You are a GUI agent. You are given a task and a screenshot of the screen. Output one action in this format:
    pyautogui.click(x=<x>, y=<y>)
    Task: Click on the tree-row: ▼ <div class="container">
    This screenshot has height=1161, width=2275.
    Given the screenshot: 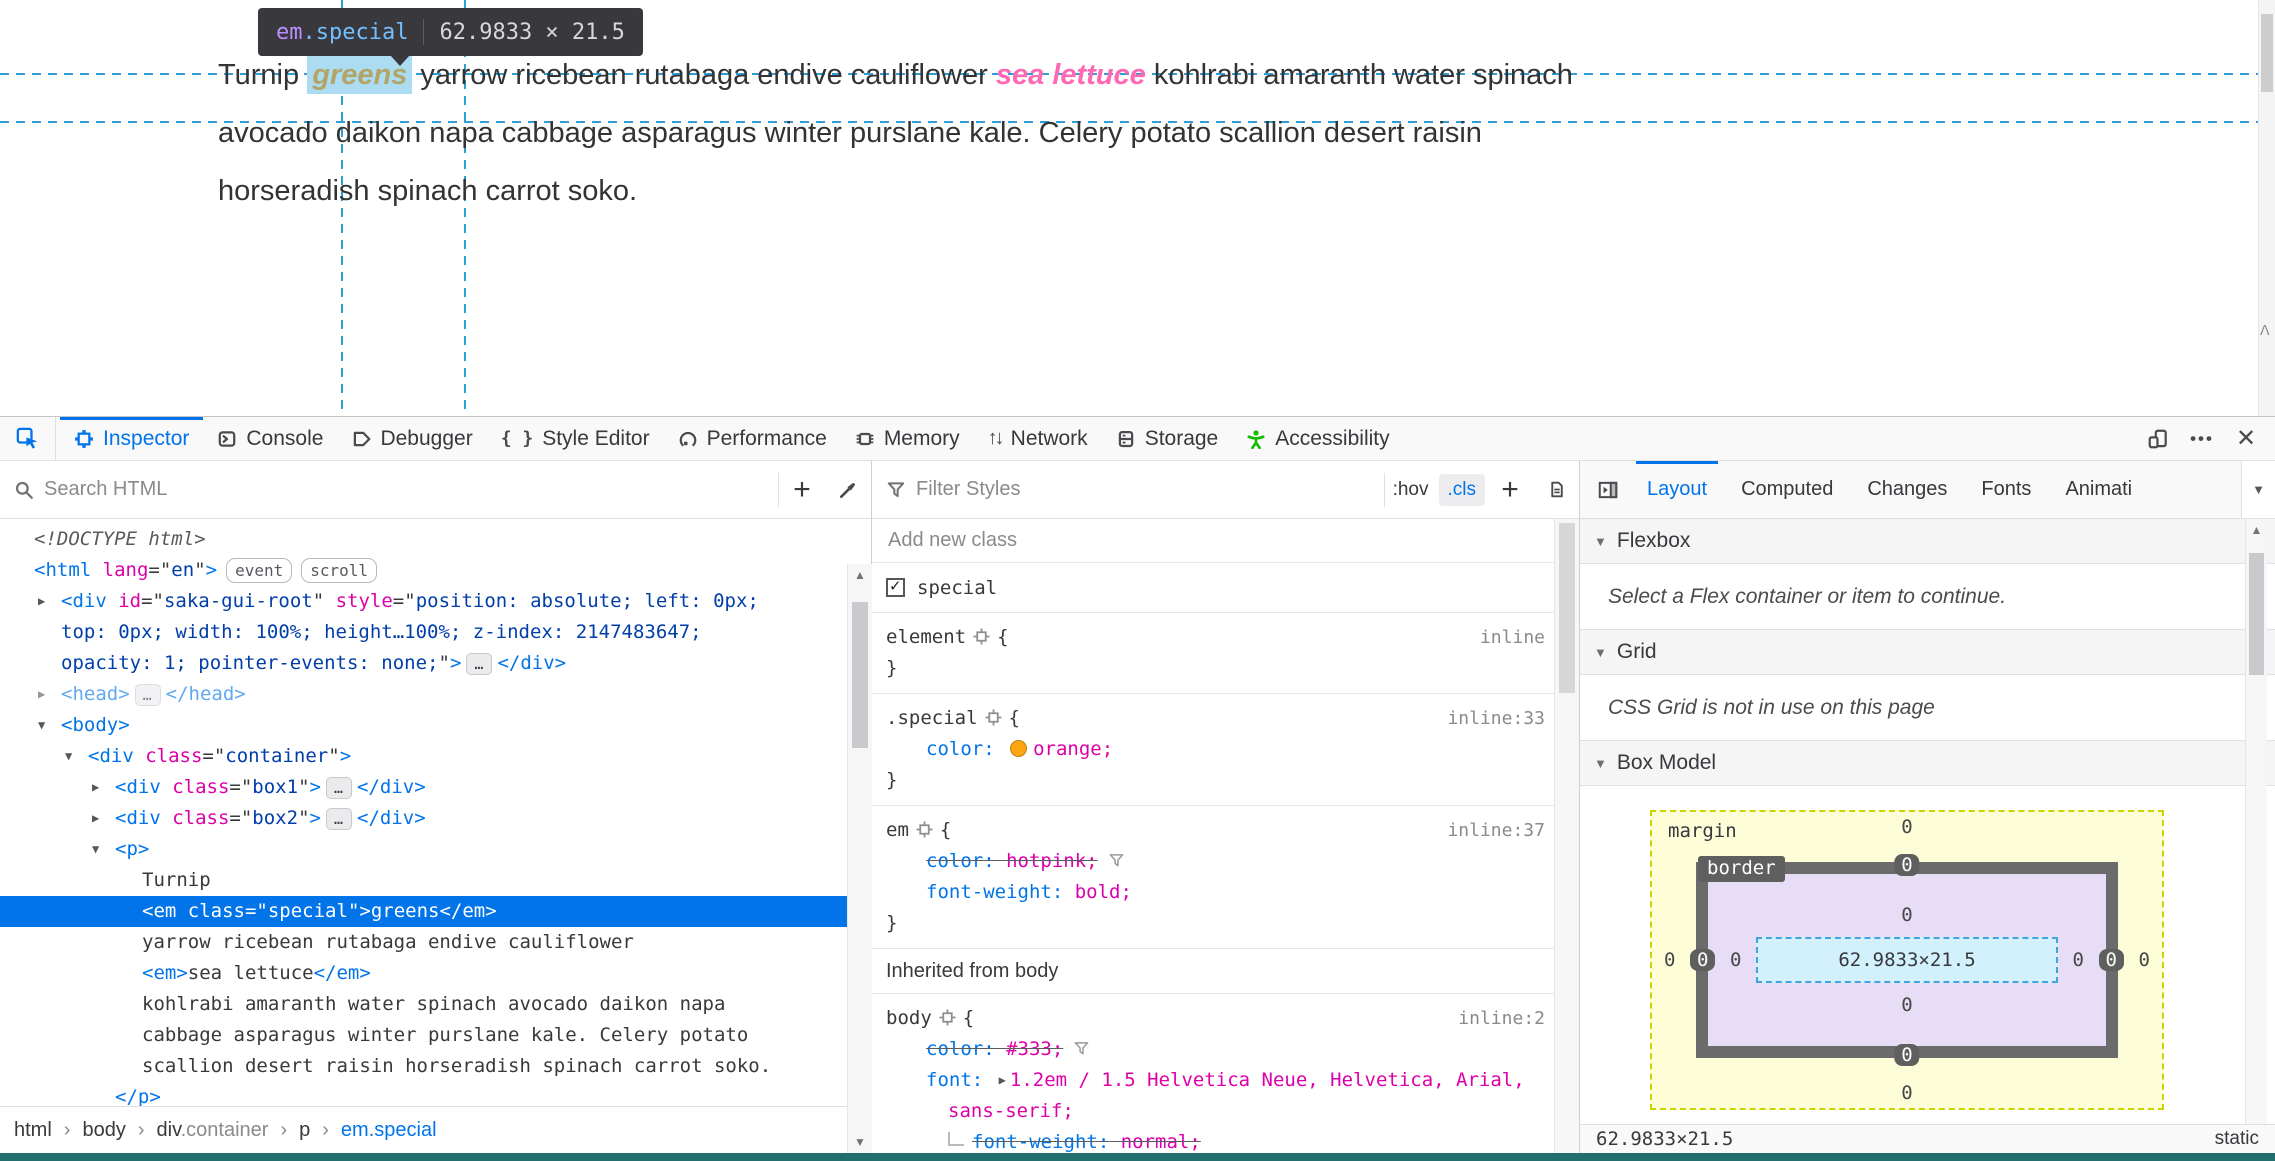 What is the action you would take?
    pyautogui.click(x=435, y=756)
    